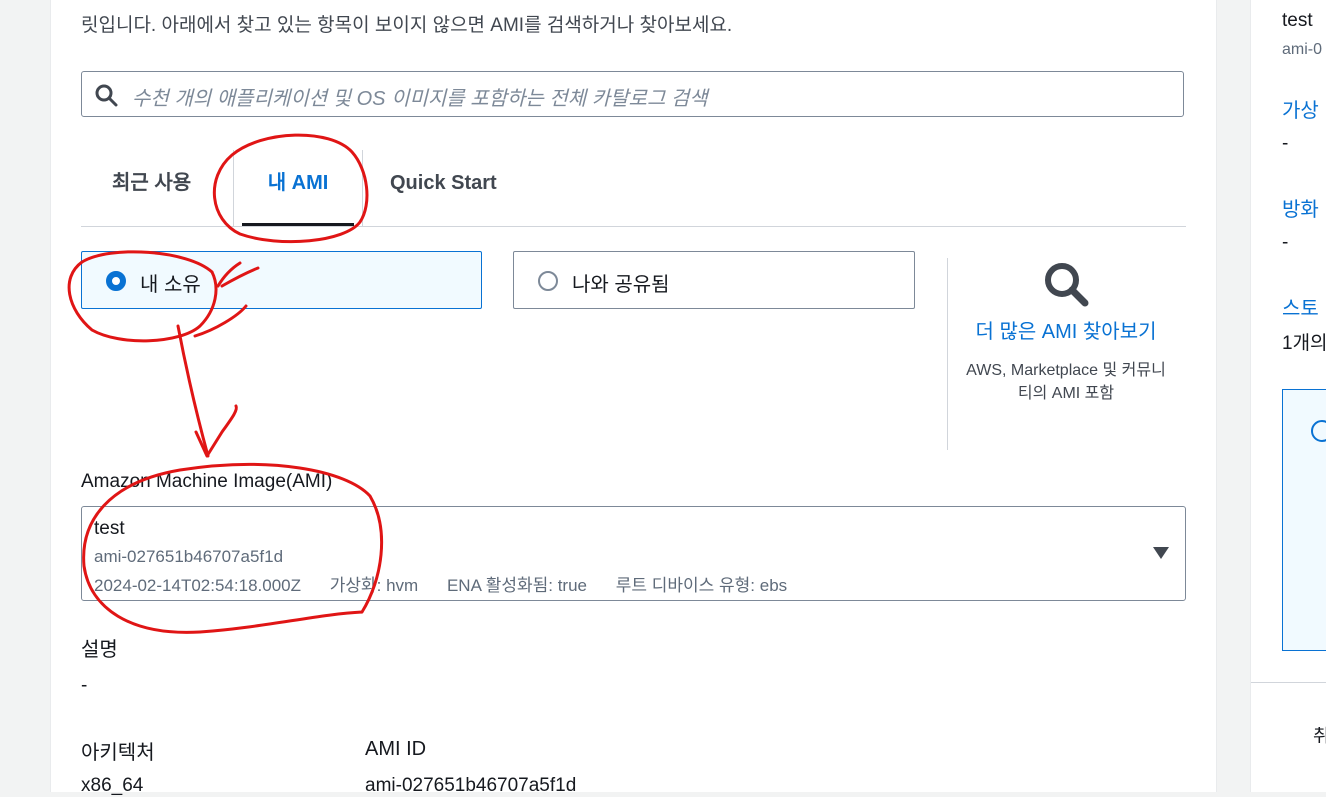 Image resolution: width=1326 pixels, height=797 pixels. What do you see at coordinates (1319, 735) in the screenshot?
I see `cancel-button: 취` at bounding box center [1319, 735].